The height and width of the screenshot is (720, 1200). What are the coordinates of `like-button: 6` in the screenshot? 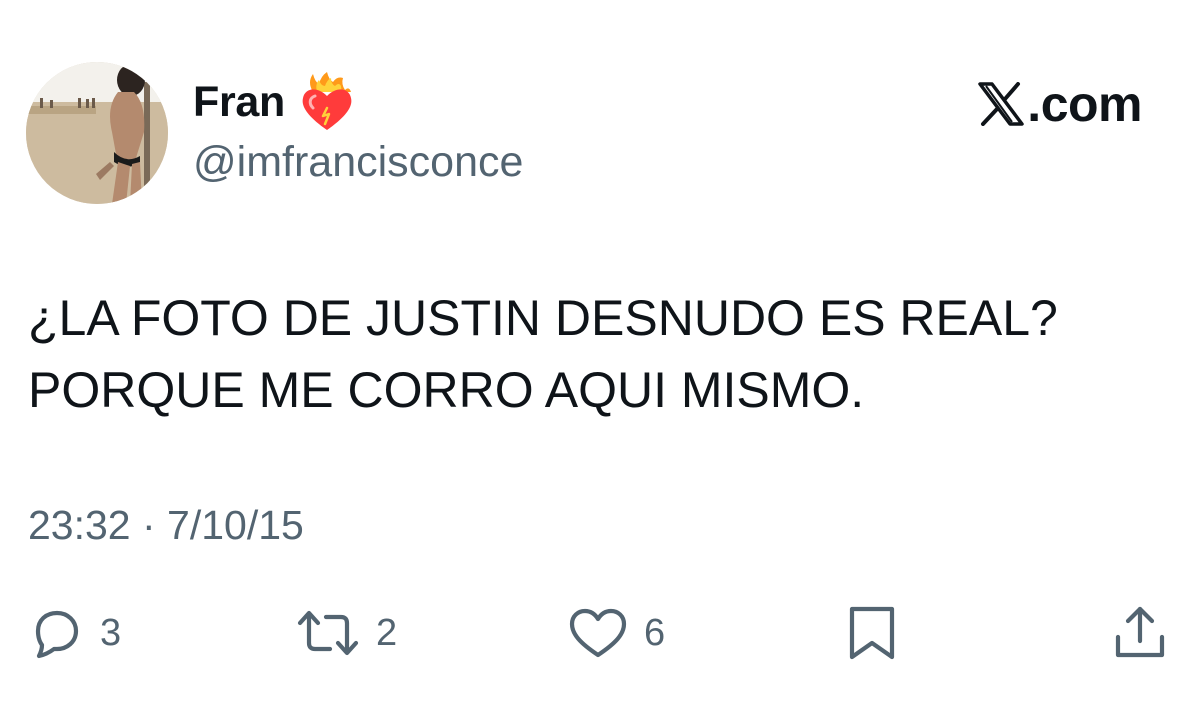 It's located at (616, 633).